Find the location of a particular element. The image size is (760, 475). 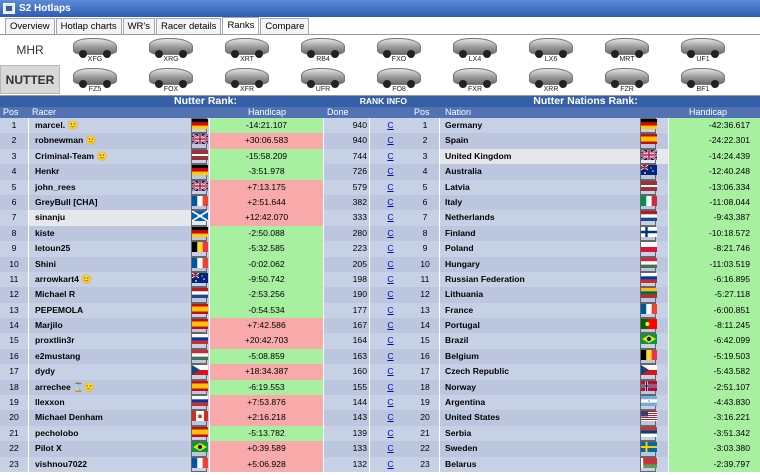

nation-cell: Brazil is located at coordinates (554, 341).